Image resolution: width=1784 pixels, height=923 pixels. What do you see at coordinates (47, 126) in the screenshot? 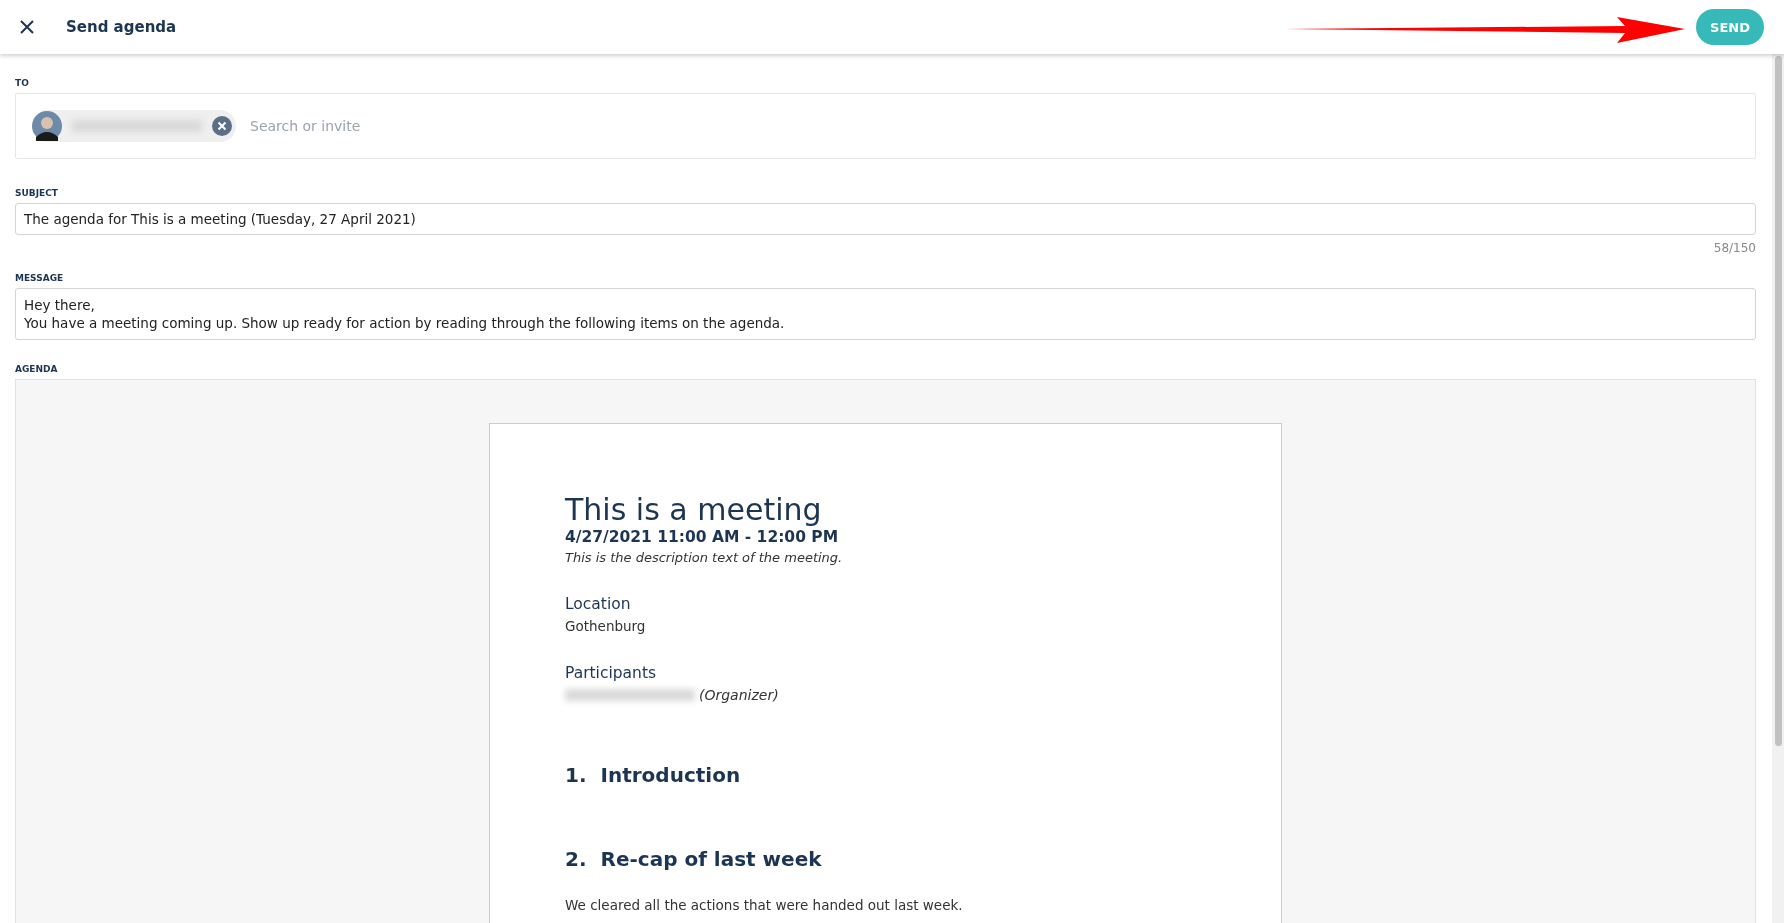
I see `avatar-icon` at bounding box center [47, 126].